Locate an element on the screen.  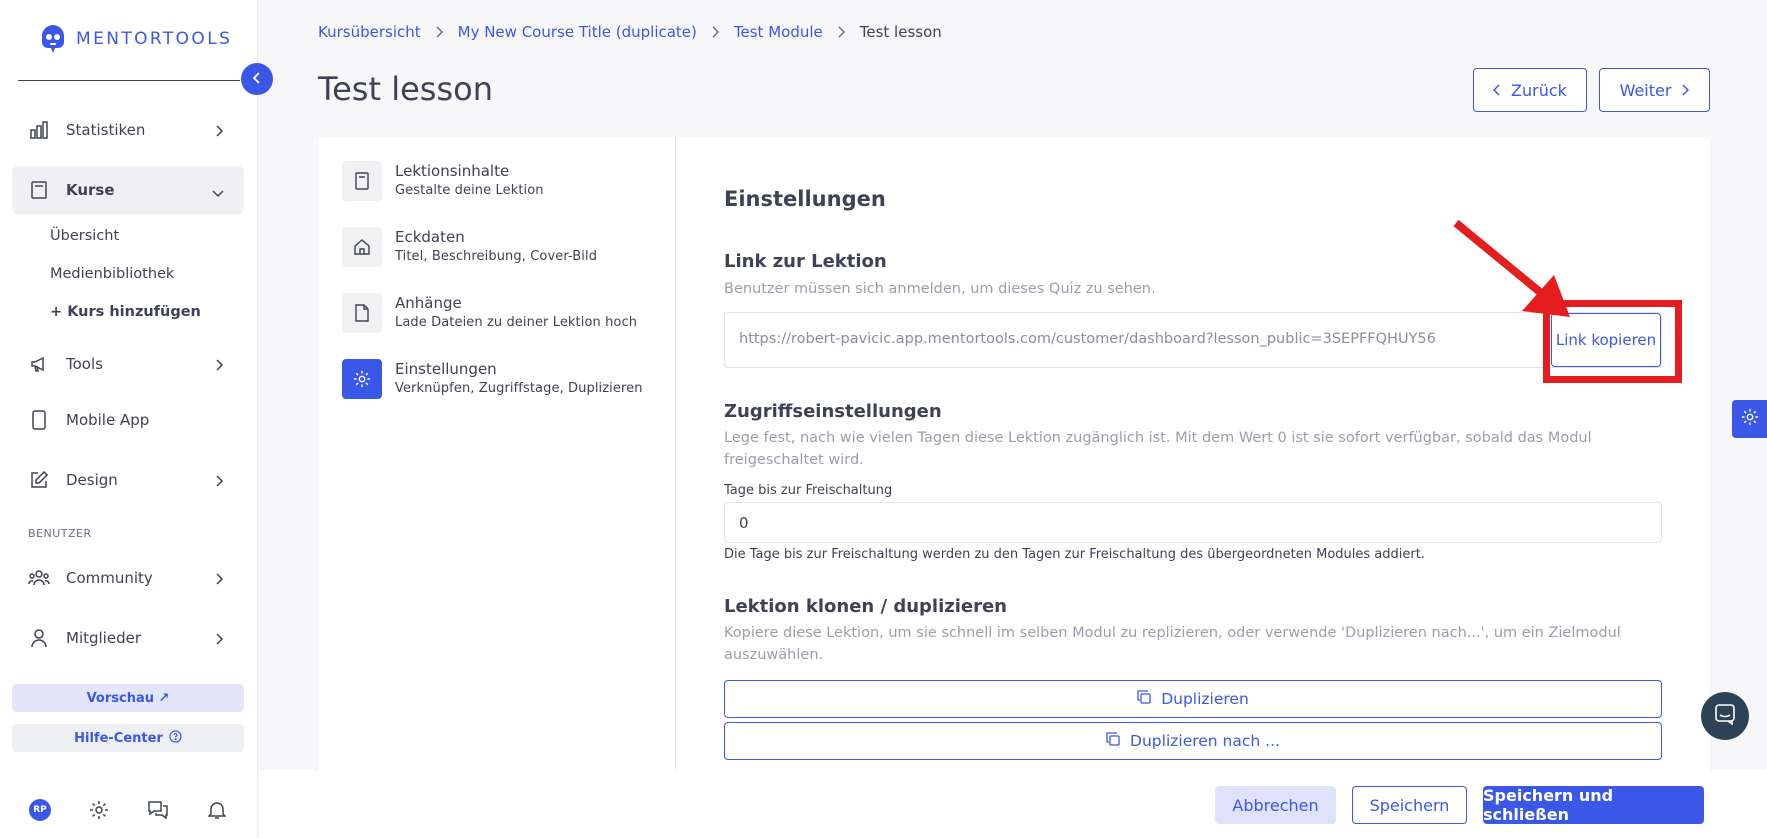
sidebar-item-label: Tools is located at coordinates (84, 364).